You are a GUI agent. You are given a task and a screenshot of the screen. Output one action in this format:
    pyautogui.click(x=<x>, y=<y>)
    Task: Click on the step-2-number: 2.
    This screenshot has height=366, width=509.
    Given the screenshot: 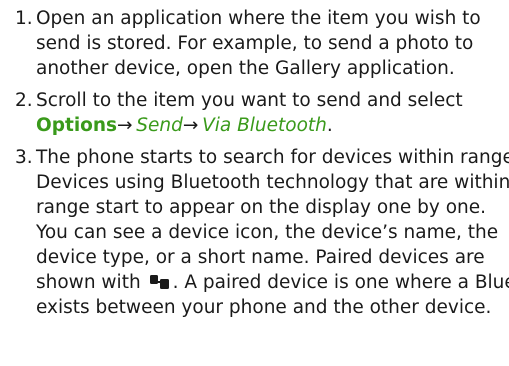 What is the action you would take?
    pyautogui.click(x=24, y=100)
    